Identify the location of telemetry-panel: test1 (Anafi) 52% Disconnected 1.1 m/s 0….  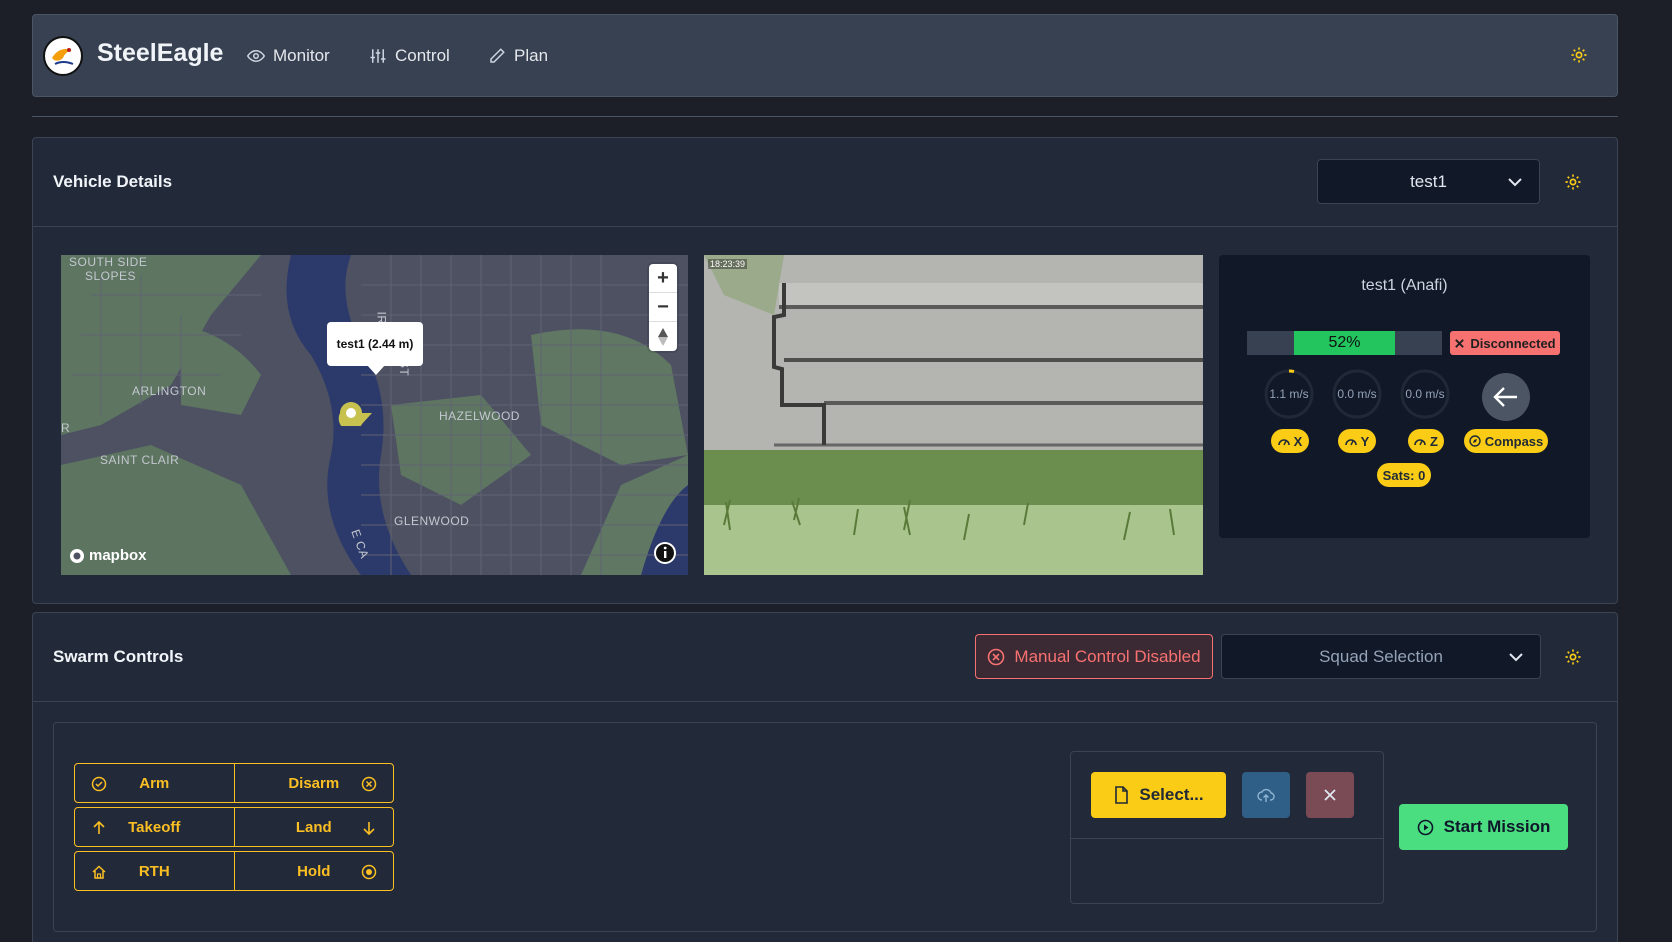
(1404, 396).